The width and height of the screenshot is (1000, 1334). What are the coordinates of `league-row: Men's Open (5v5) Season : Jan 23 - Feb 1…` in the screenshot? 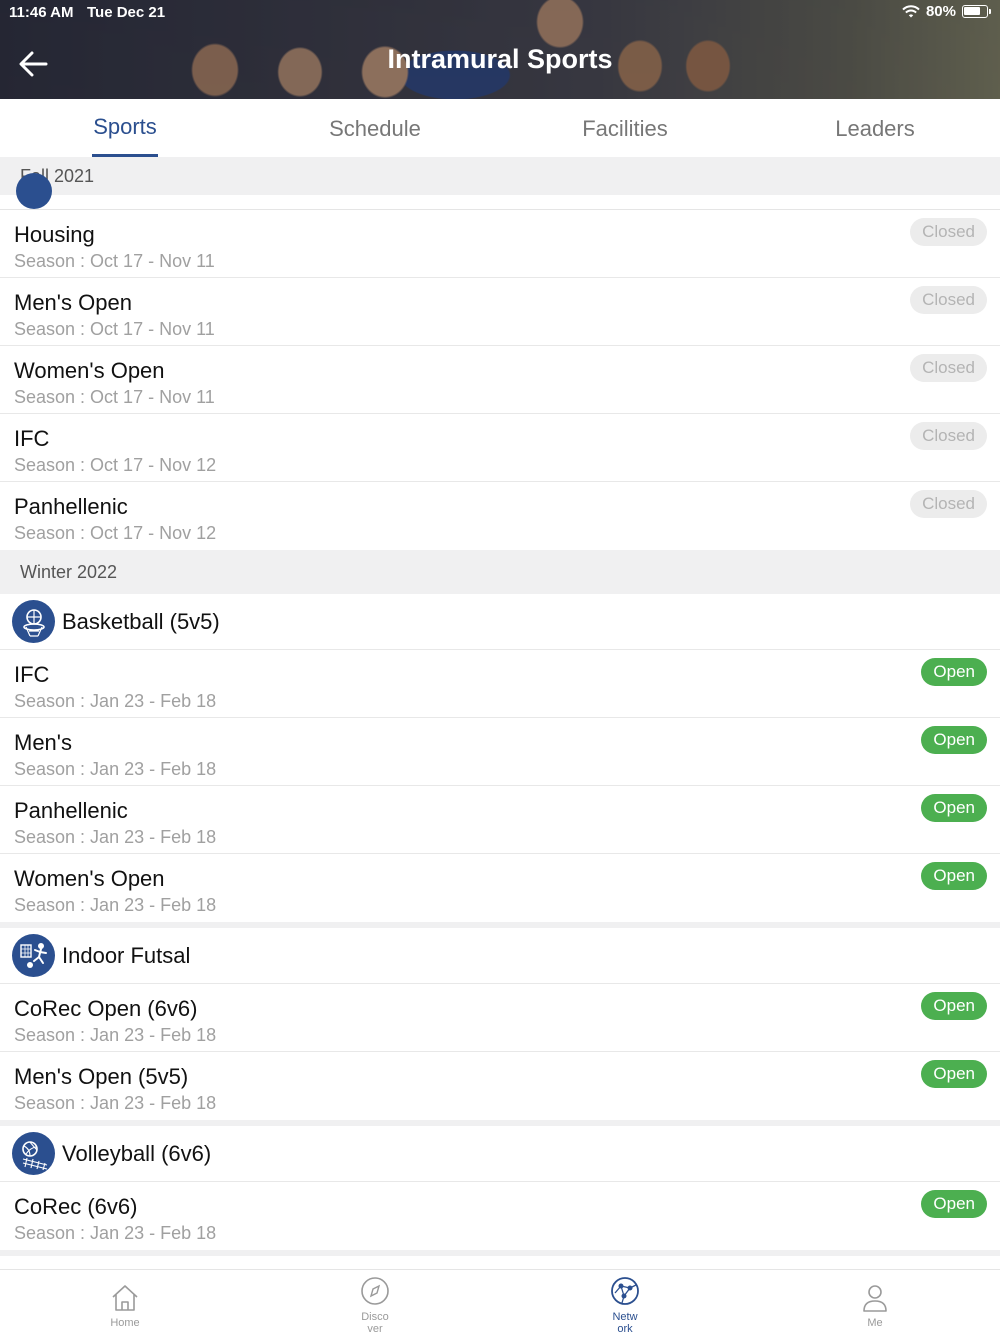 It's located at (500, 1086).